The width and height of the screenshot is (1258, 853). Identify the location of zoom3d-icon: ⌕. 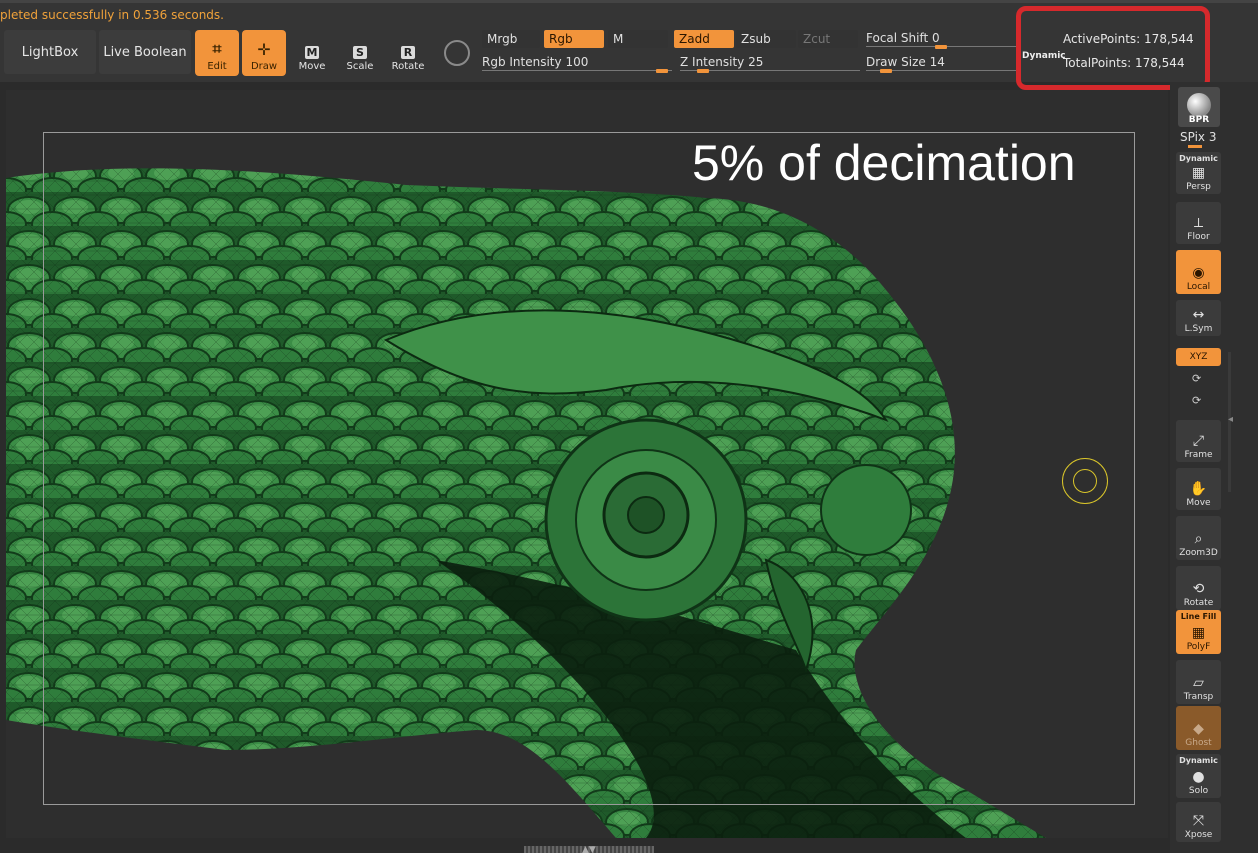
(1198, 539).